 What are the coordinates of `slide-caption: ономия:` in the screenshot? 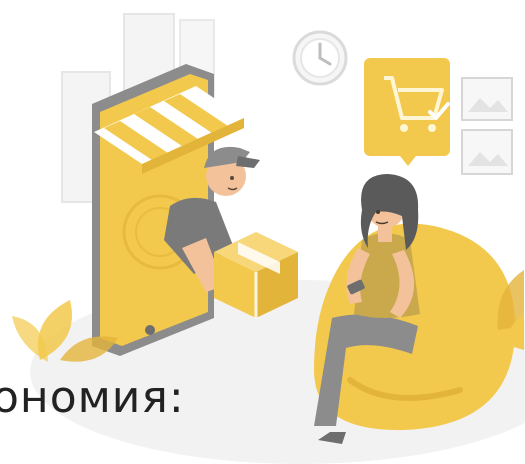 It's located at (92, 397).